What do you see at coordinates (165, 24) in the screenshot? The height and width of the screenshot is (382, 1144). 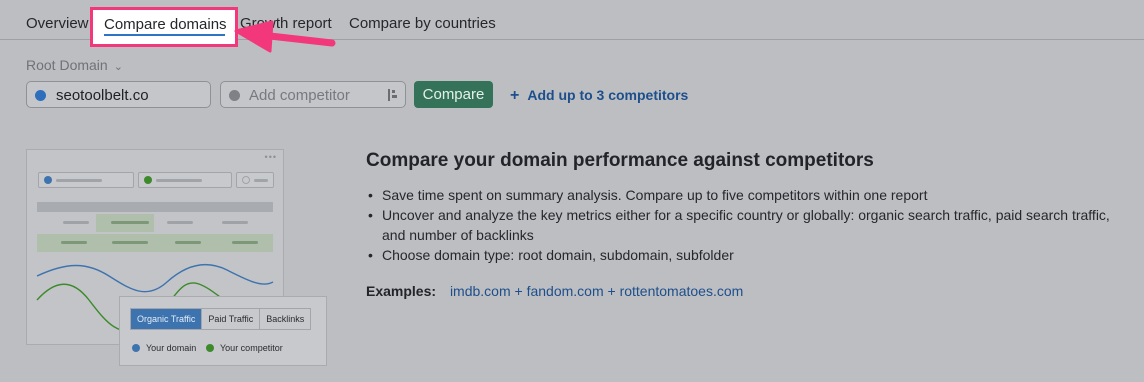 I see `highlighted-tab-label: Compare domains` at bounding box center [165, 24].